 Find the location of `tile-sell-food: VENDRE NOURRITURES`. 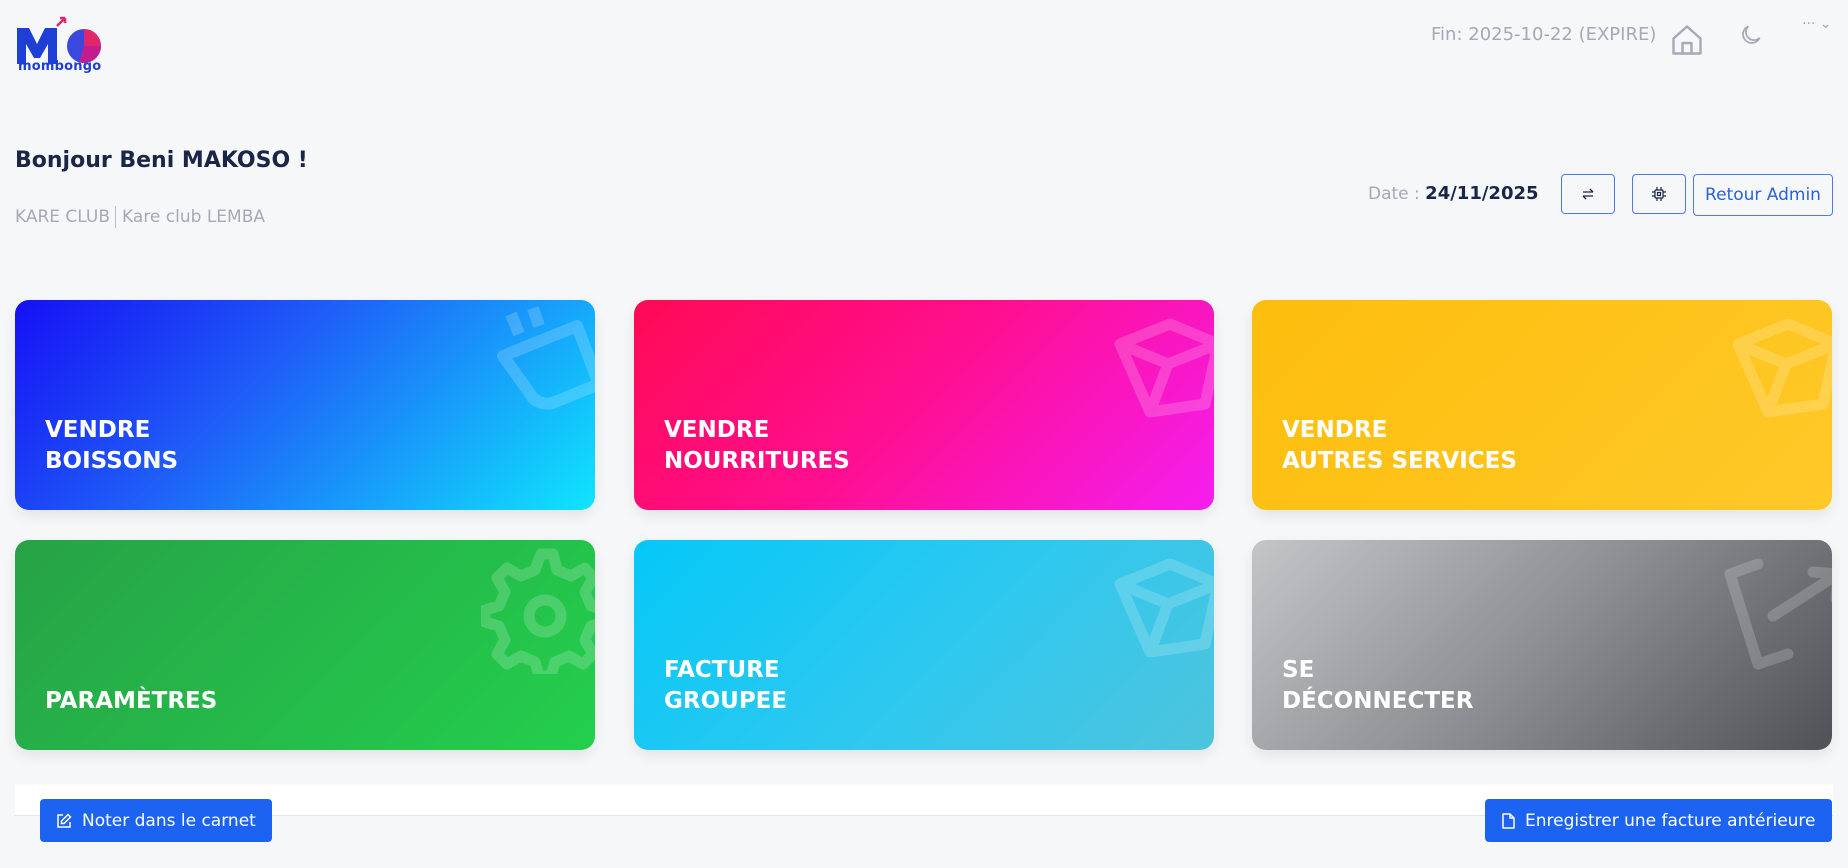

tile-sell-food: VENDRE NOURRITURES is located at coordinates (924, 405).